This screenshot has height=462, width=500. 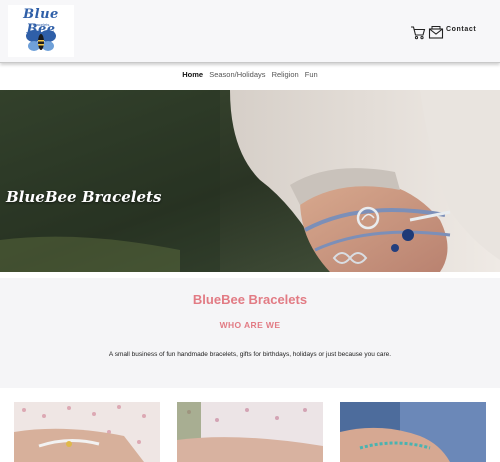 I want to click on nav-item-home: Home, so click(x=192, y=74).